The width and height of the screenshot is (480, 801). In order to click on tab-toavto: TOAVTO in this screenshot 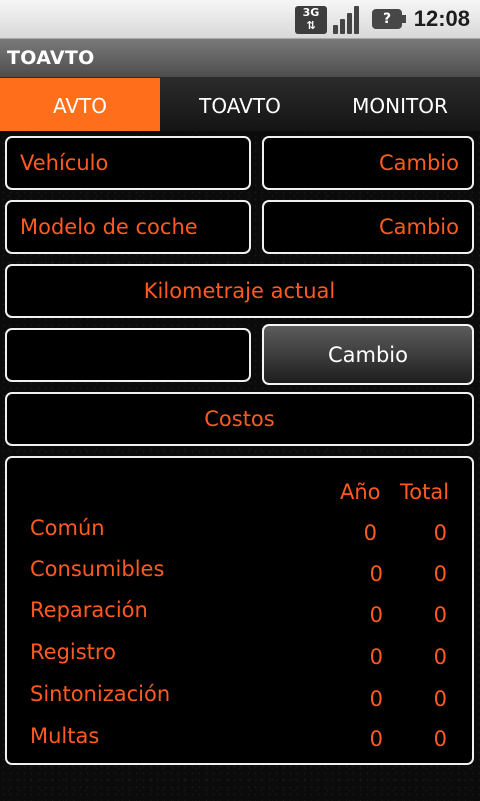, I will do `click(240, 104)`.